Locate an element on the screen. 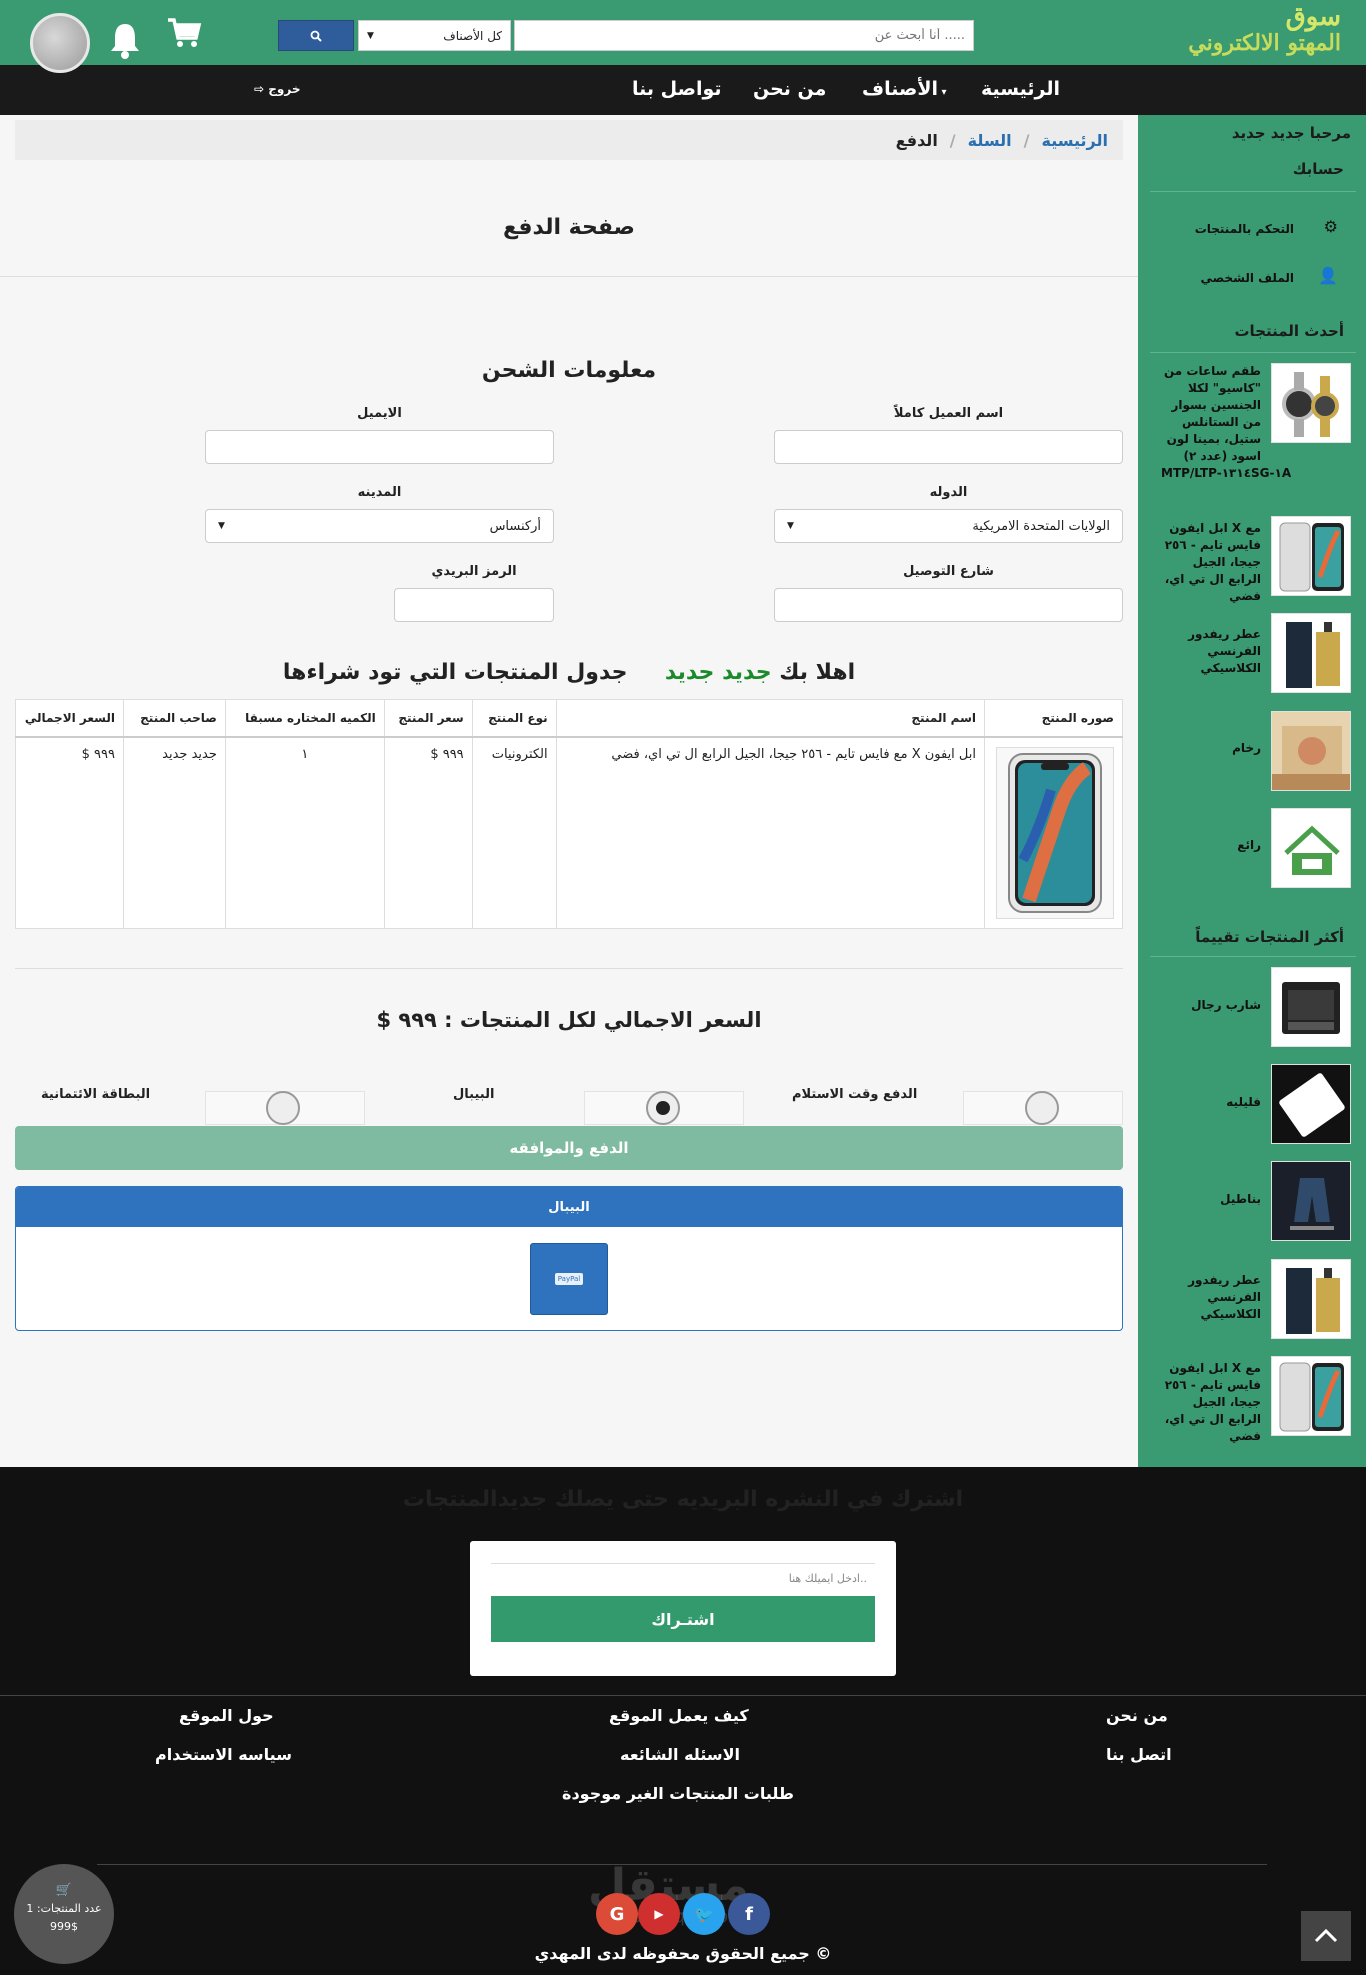 The height and width of the screenshot is (1975, 1366). customer-name-field is located at coordinates (948, 447).